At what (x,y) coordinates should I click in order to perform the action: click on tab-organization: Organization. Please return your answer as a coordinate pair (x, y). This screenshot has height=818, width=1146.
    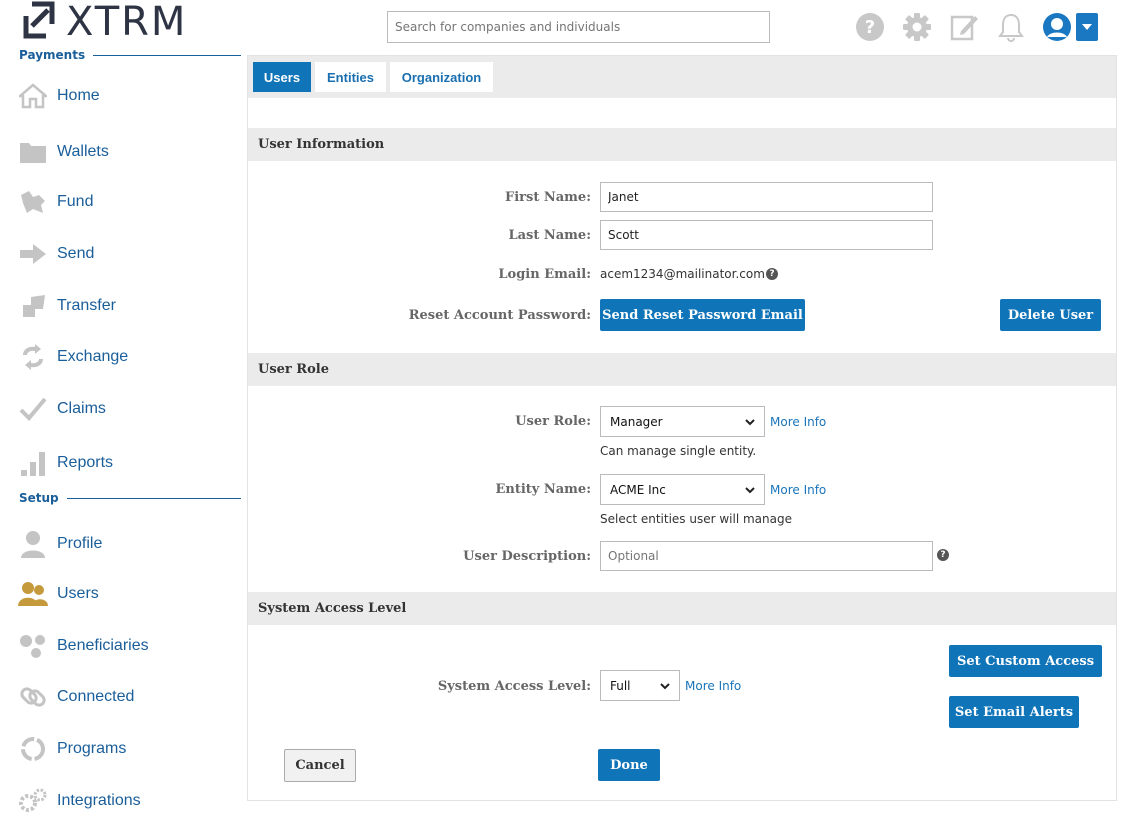
    Looking at the image, I should click on (441, 77).